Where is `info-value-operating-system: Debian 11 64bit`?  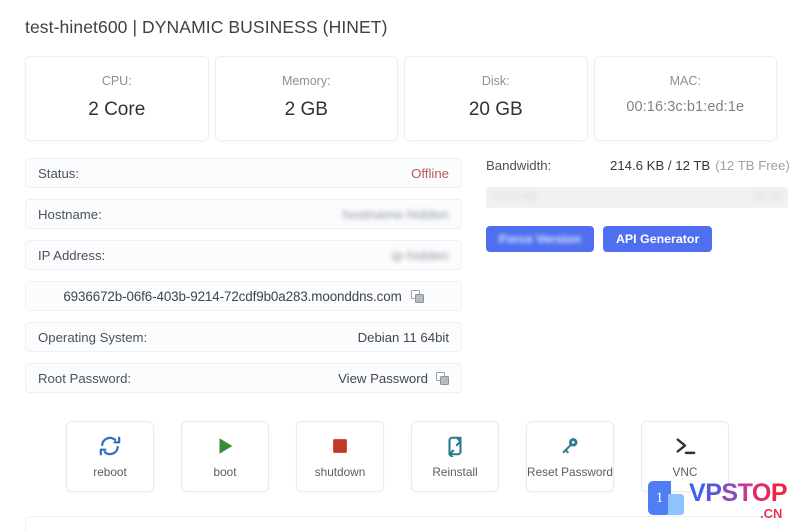
info-value-operating-system: Debian 11 64bit is located at coordinates (403, 337).